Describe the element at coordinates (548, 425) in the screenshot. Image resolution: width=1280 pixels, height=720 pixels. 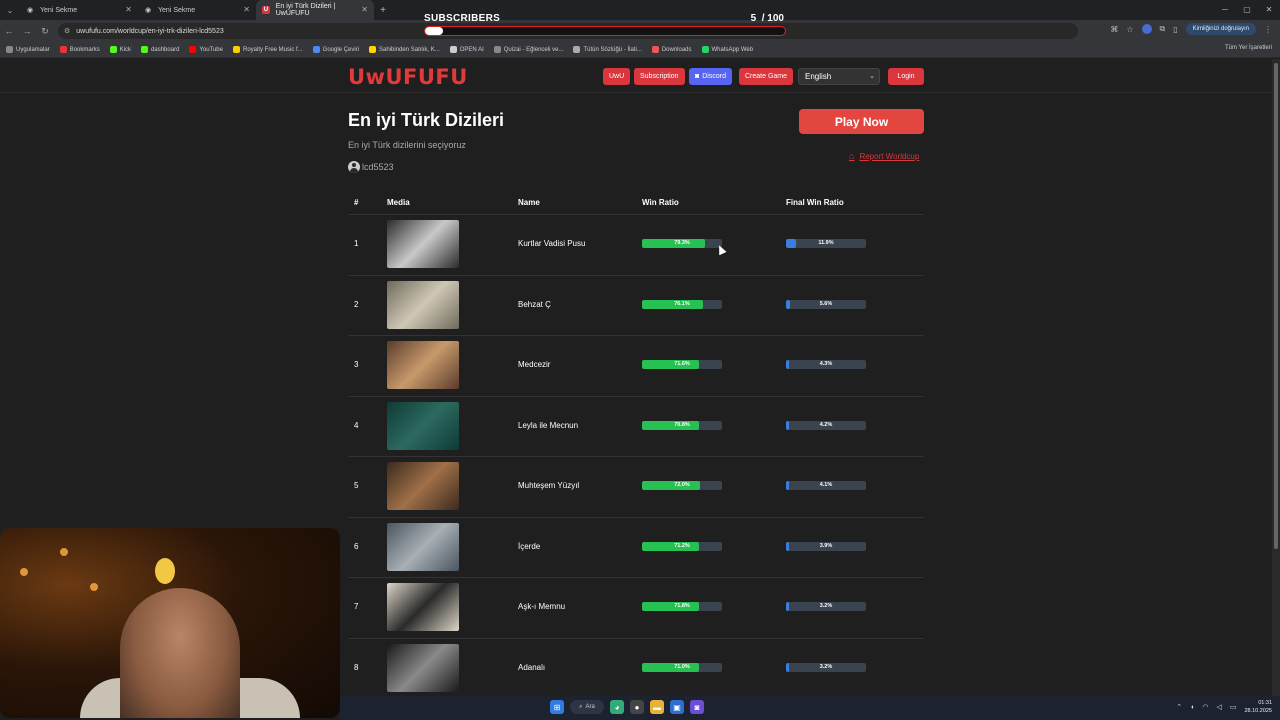
I see `row-name: Leyla ile Mecnun` at that location.